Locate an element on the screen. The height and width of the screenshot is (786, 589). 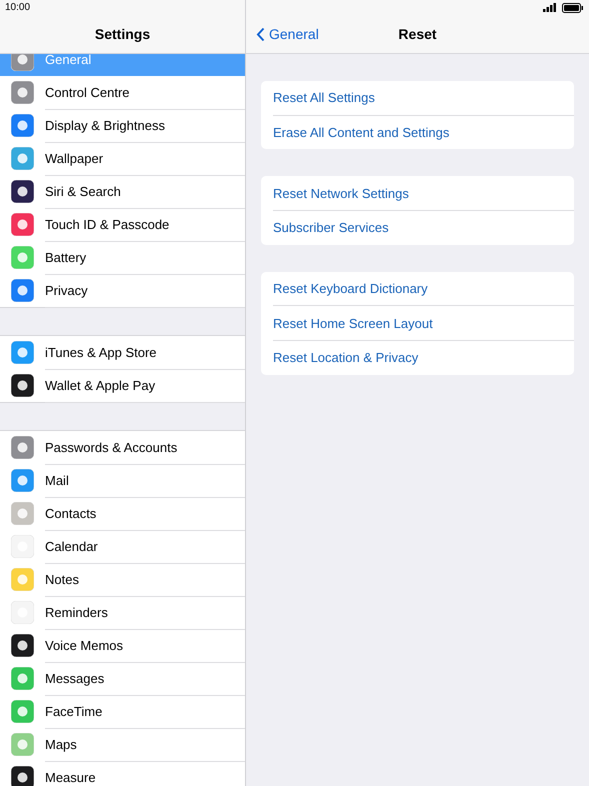
reset-option: Reset Home Screen Layout is located at coordinates (423, 324).